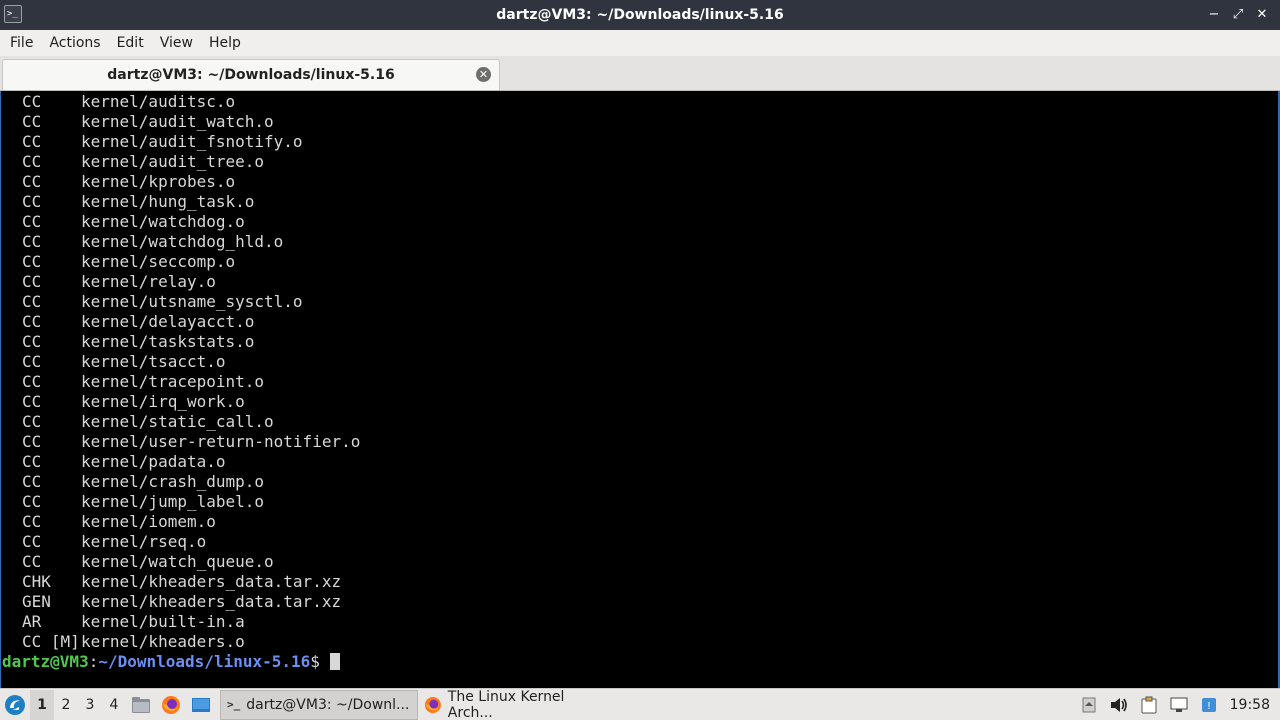  I want to click on volume-button, so click(1119, 705).